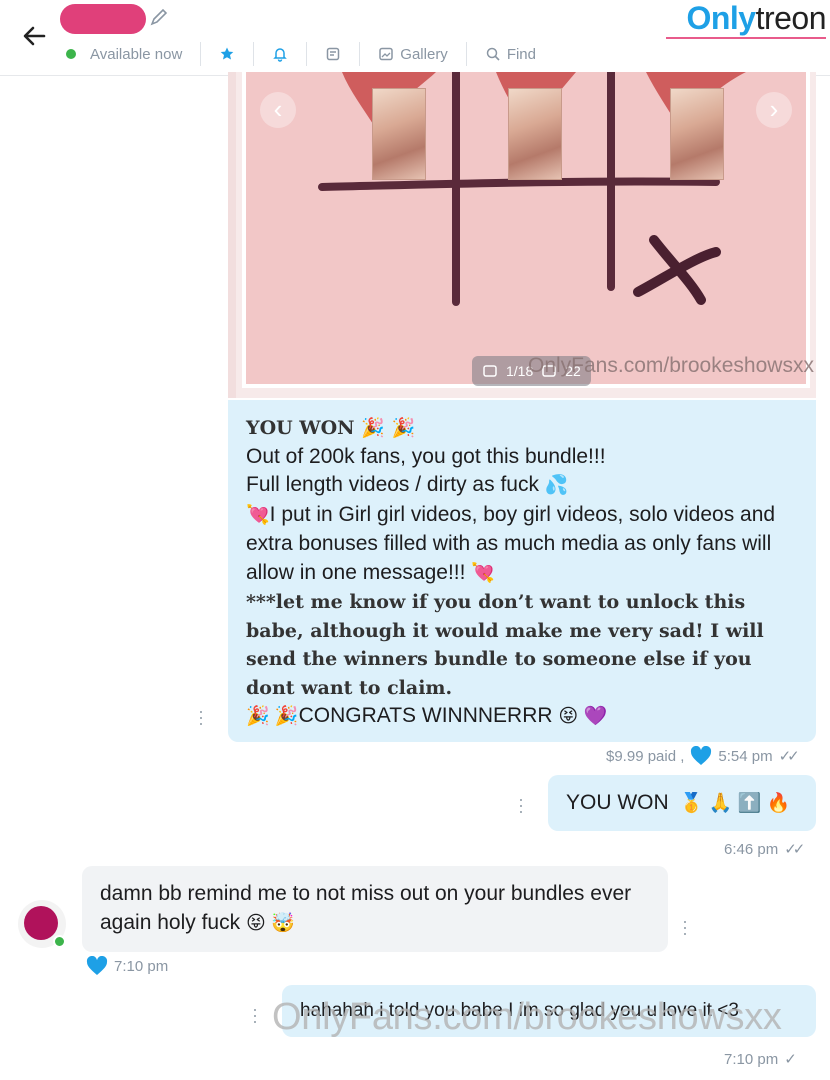 The width and height of the screenshot is (830, 1080). I want to click on next-arrow-icon: ›, so click(774, 110).